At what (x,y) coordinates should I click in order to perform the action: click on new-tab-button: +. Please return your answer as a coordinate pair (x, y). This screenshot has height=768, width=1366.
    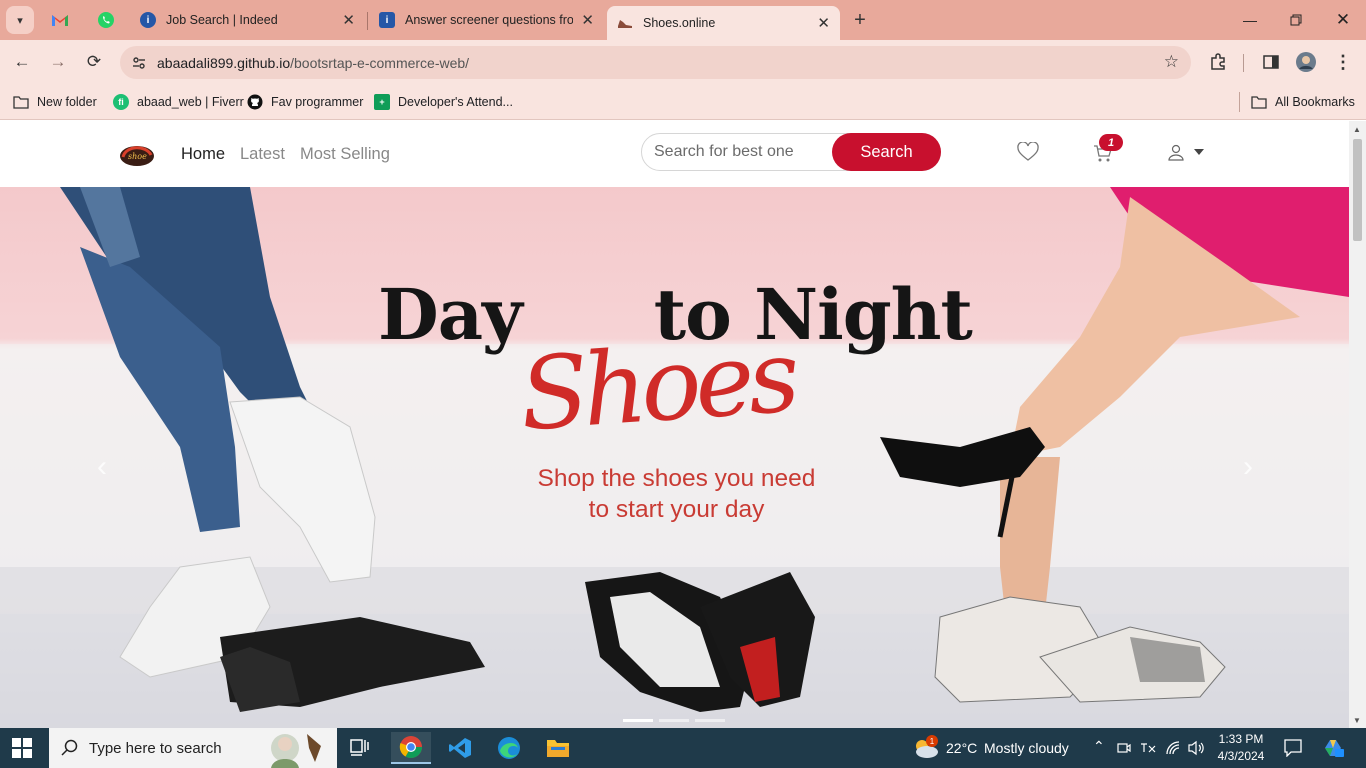
    Looking at the image, I should click on (860, 20).